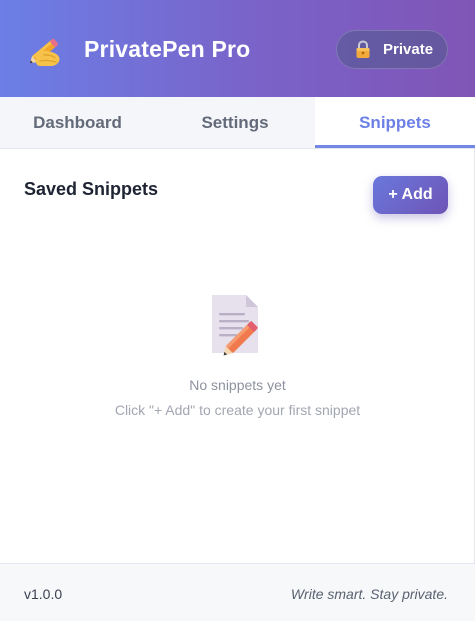 This screenshot has width=475, height=621. What do you see at coordinates (45, 52) in the screenshot?
I see `writing-hand-icon` at bounding box center [45, 52].